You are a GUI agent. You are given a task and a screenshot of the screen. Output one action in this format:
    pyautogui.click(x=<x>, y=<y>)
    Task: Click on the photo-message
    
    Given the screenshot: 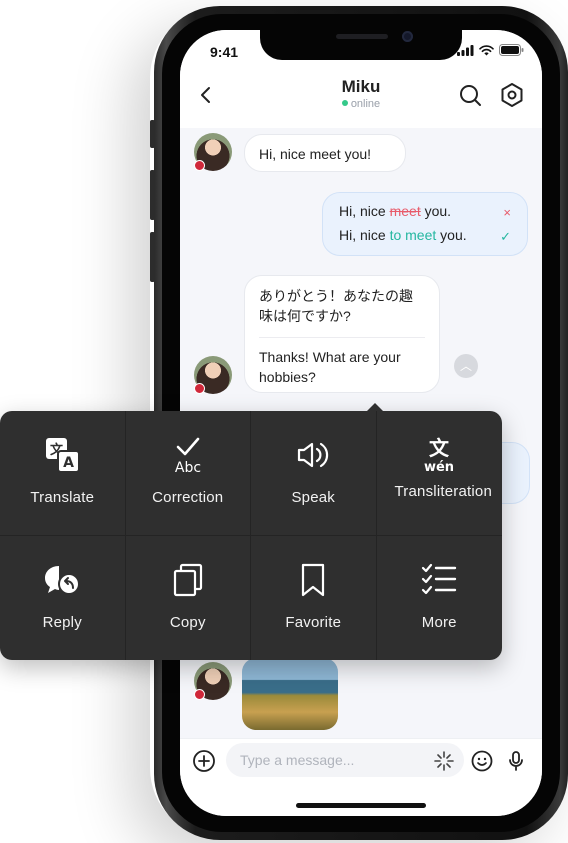 What is the action you would take?
    pyautogui.click(x=290, y=694)
    